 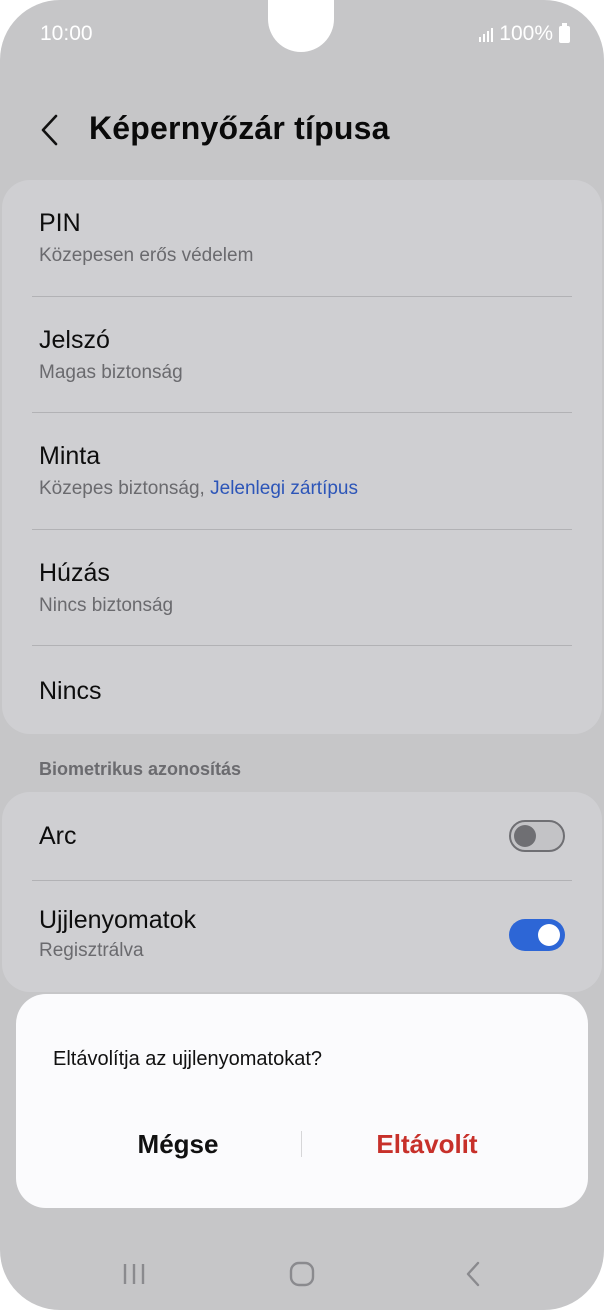 I want to click on back-button, so click(x=50, y=130).